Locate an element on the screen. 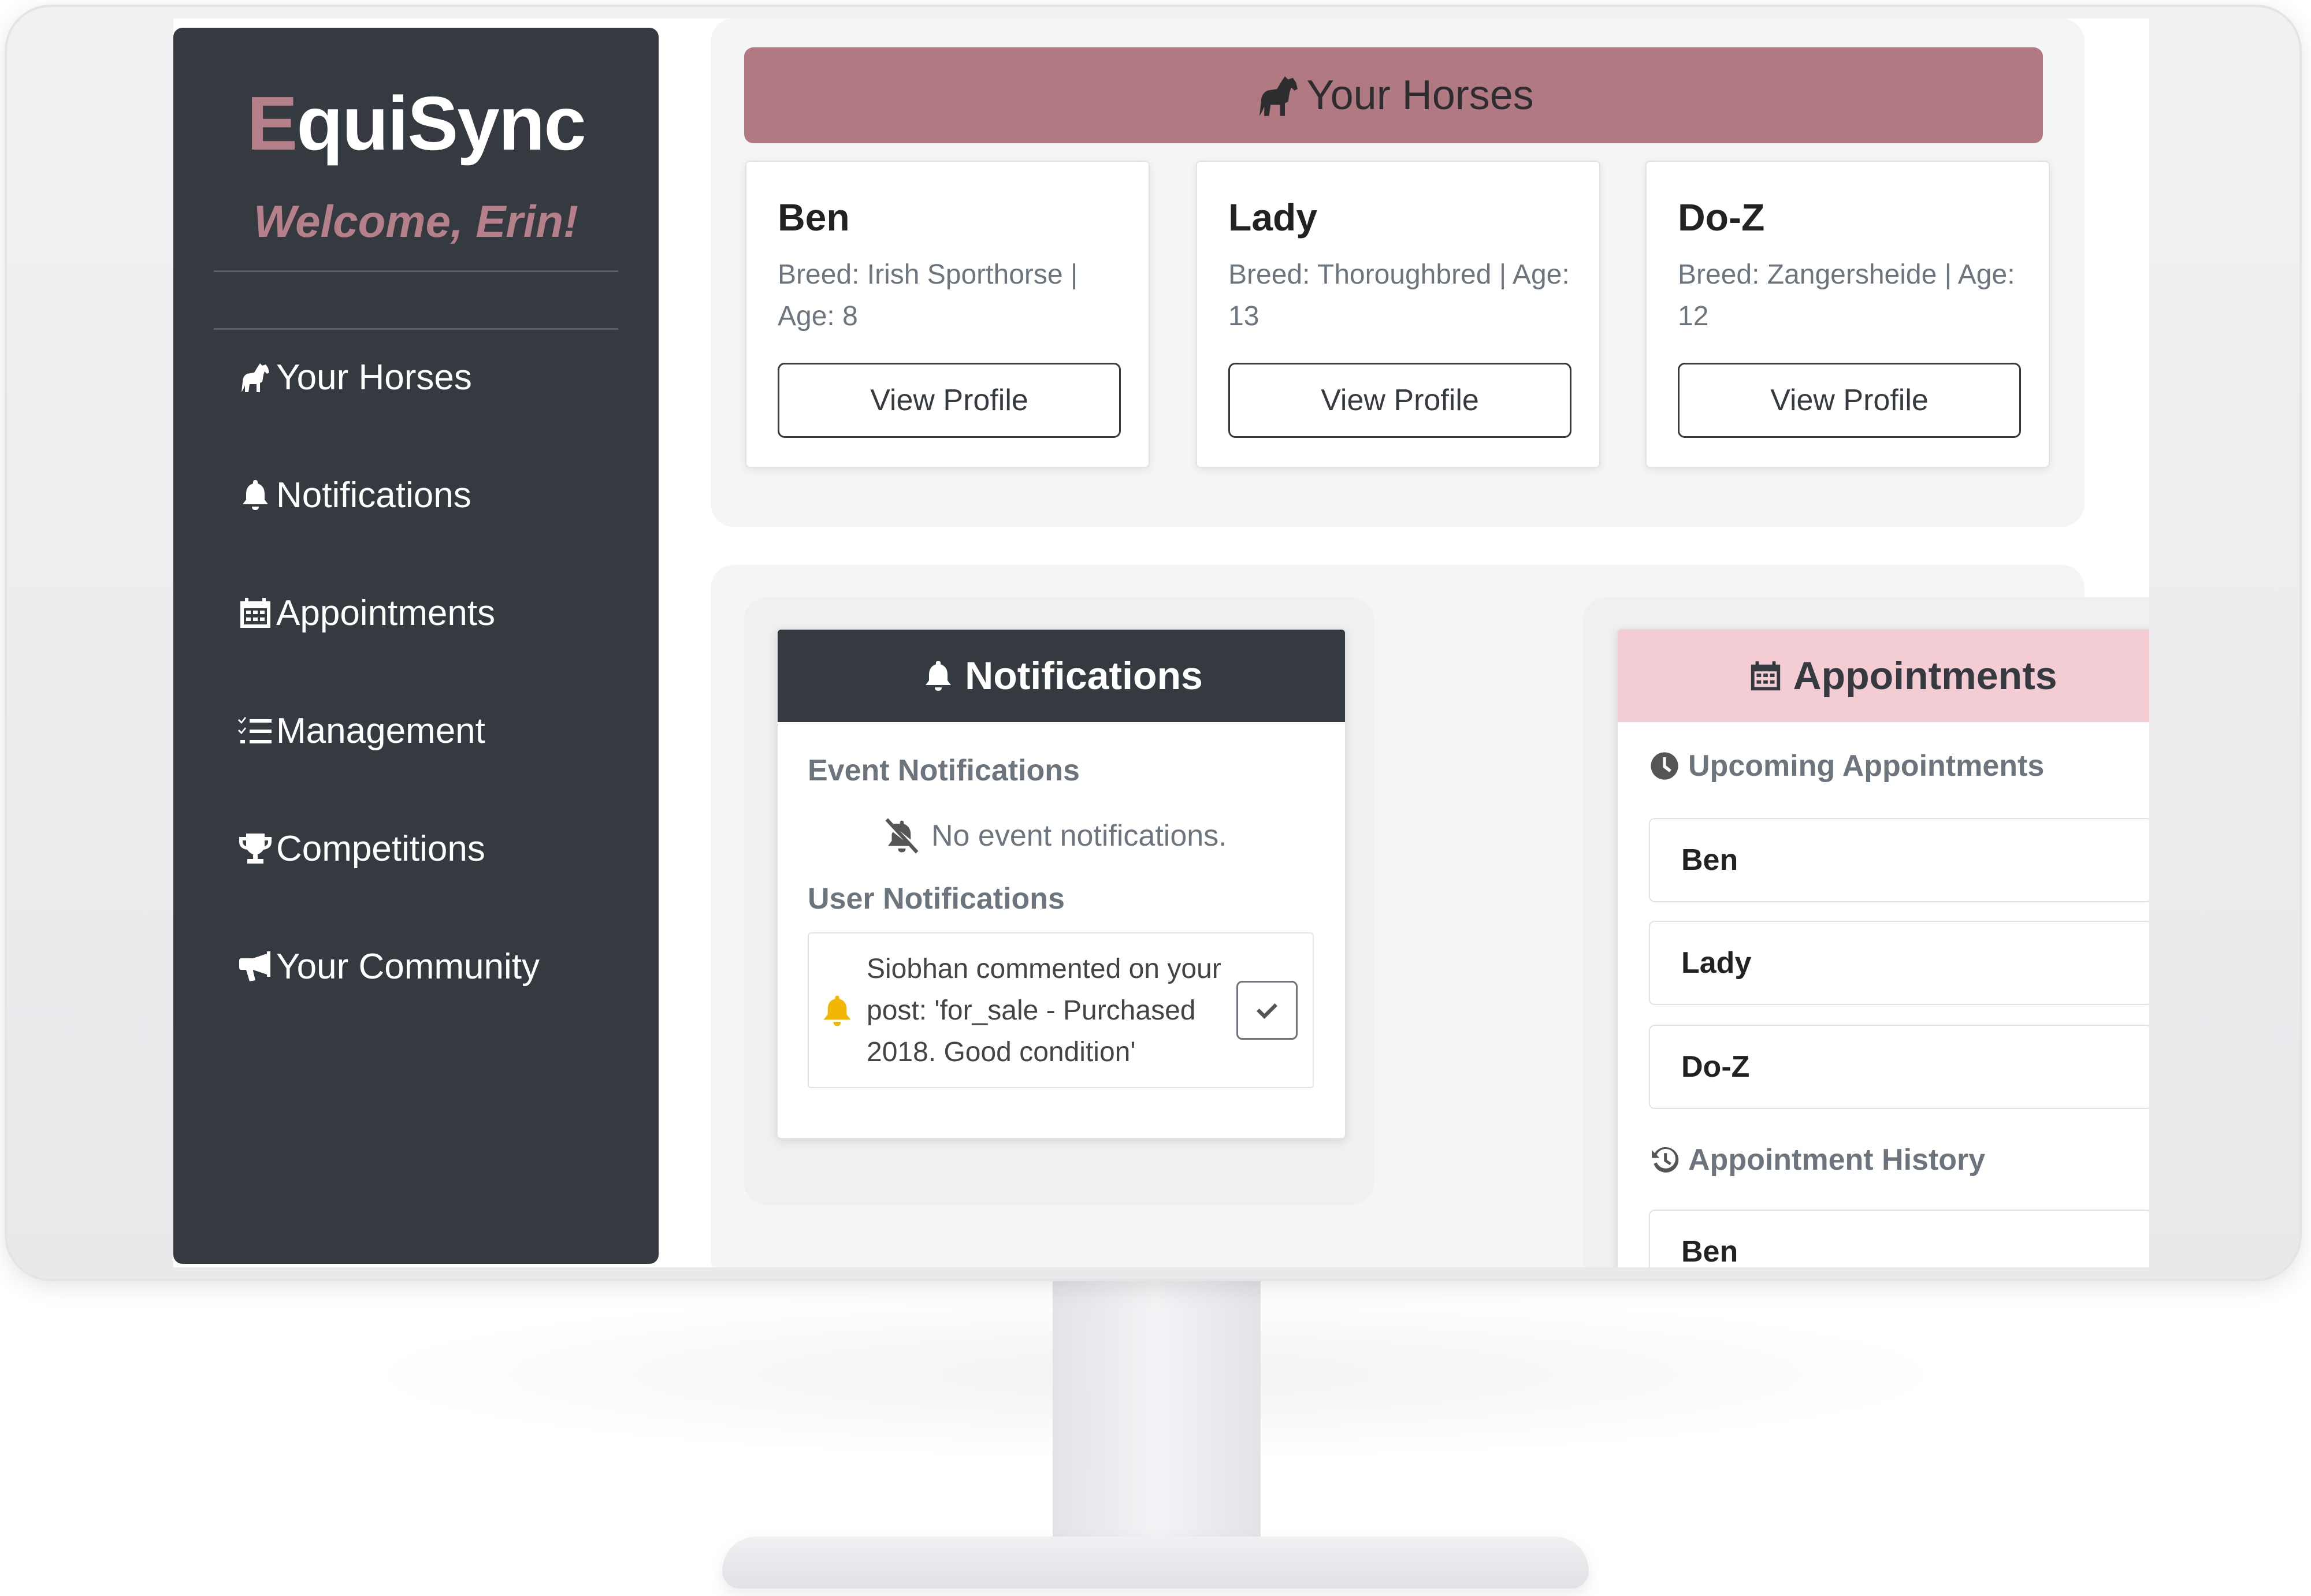 This screenshot has height=1596, width=2311. upcoming-appointment-item: Lady is located at coordinates (1899, 963).